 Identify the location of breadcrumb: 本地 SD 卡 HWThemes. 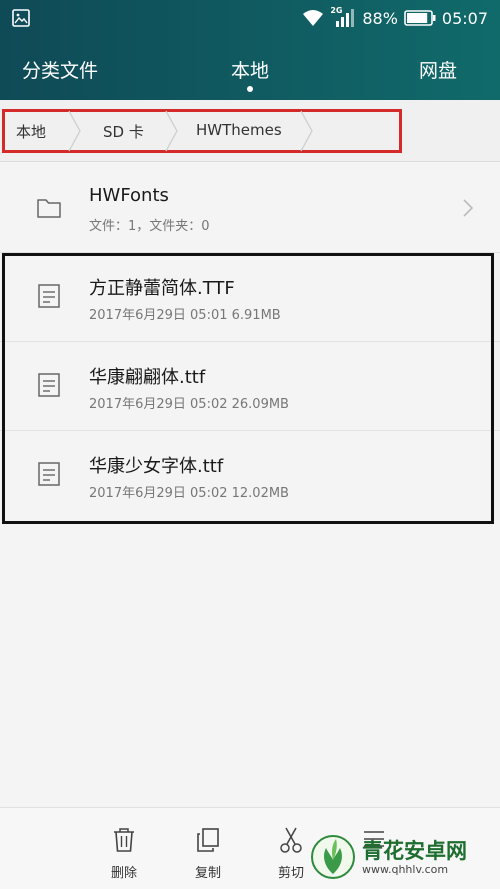
(250, 131).